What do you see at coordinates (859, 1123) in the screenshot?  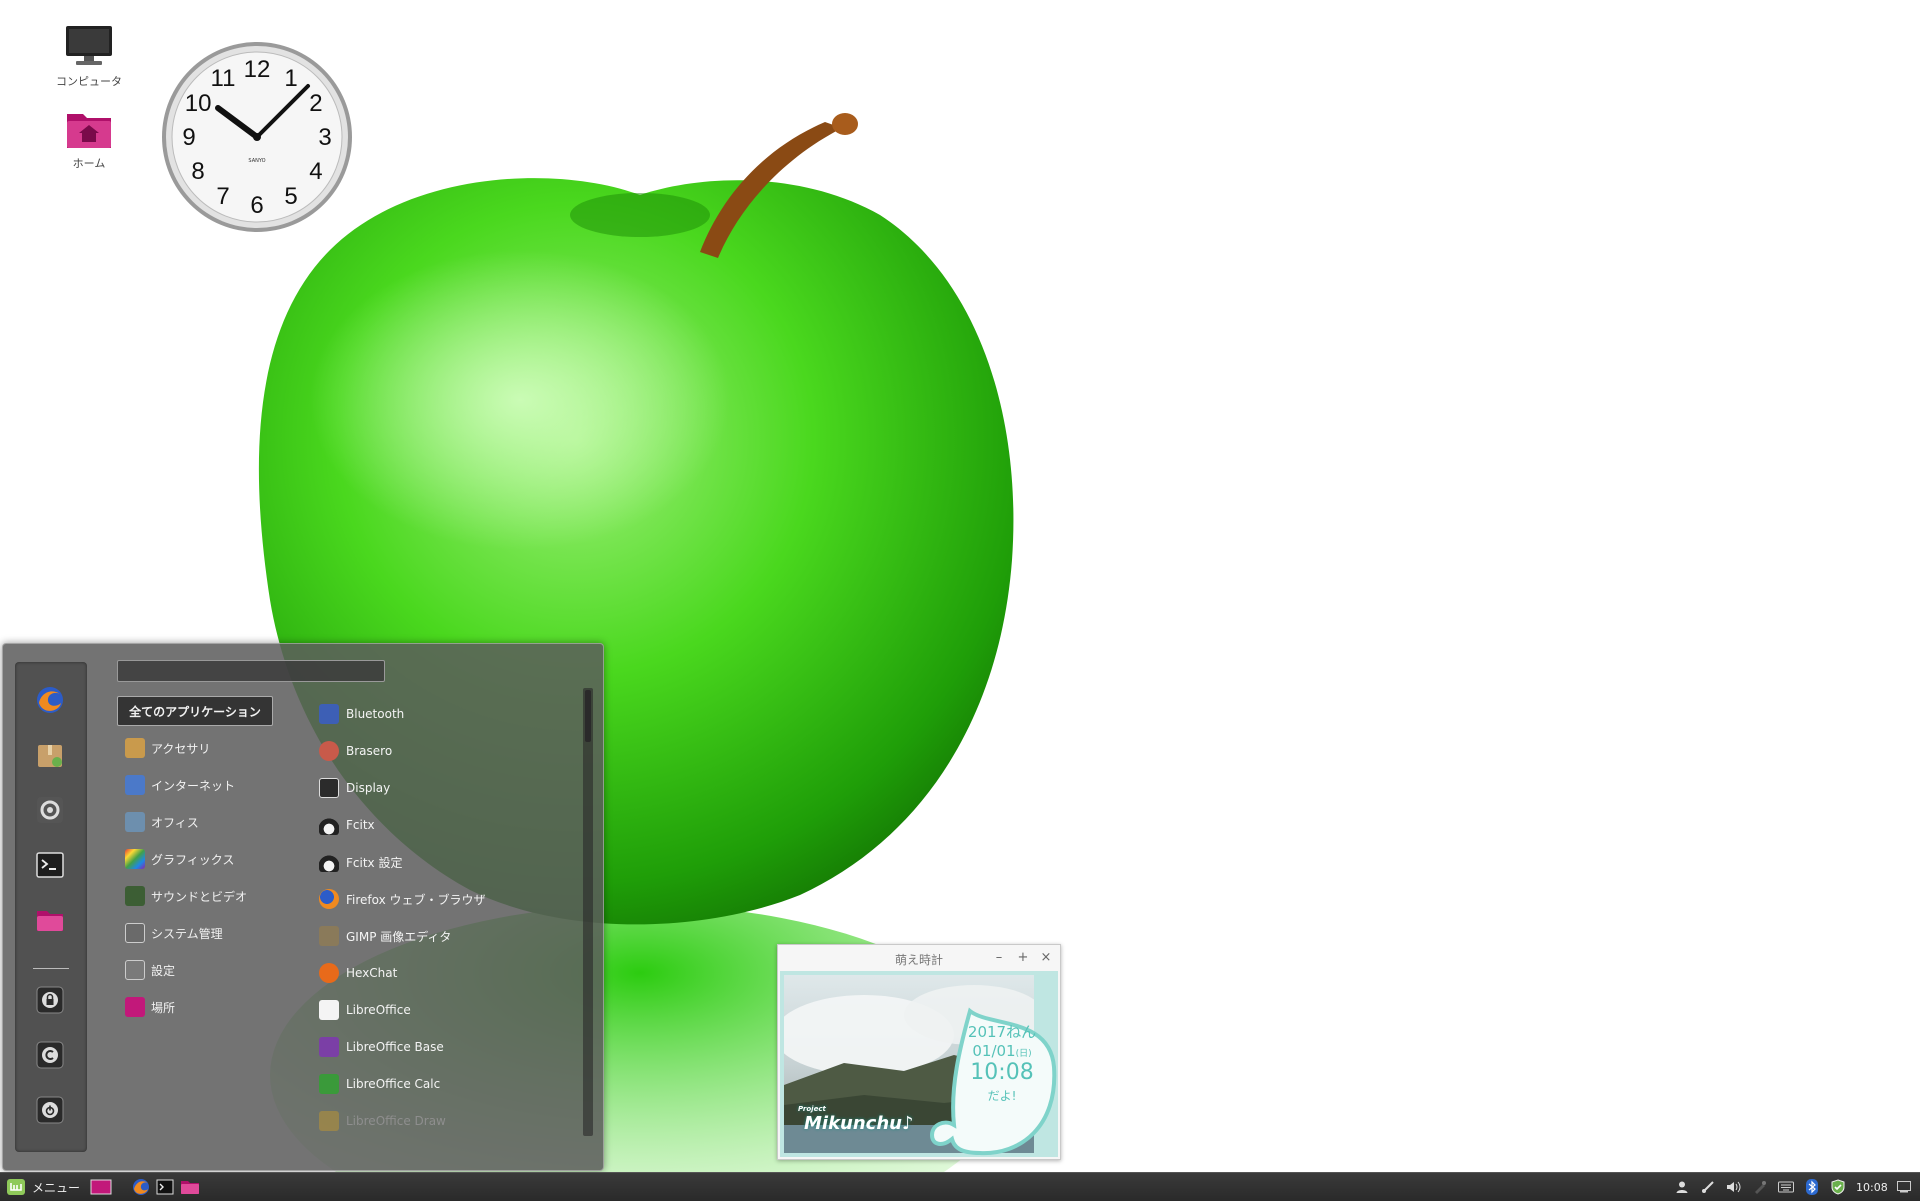 I see `brand-name: Mikunchu♪` at bounding box center [859, 1123].